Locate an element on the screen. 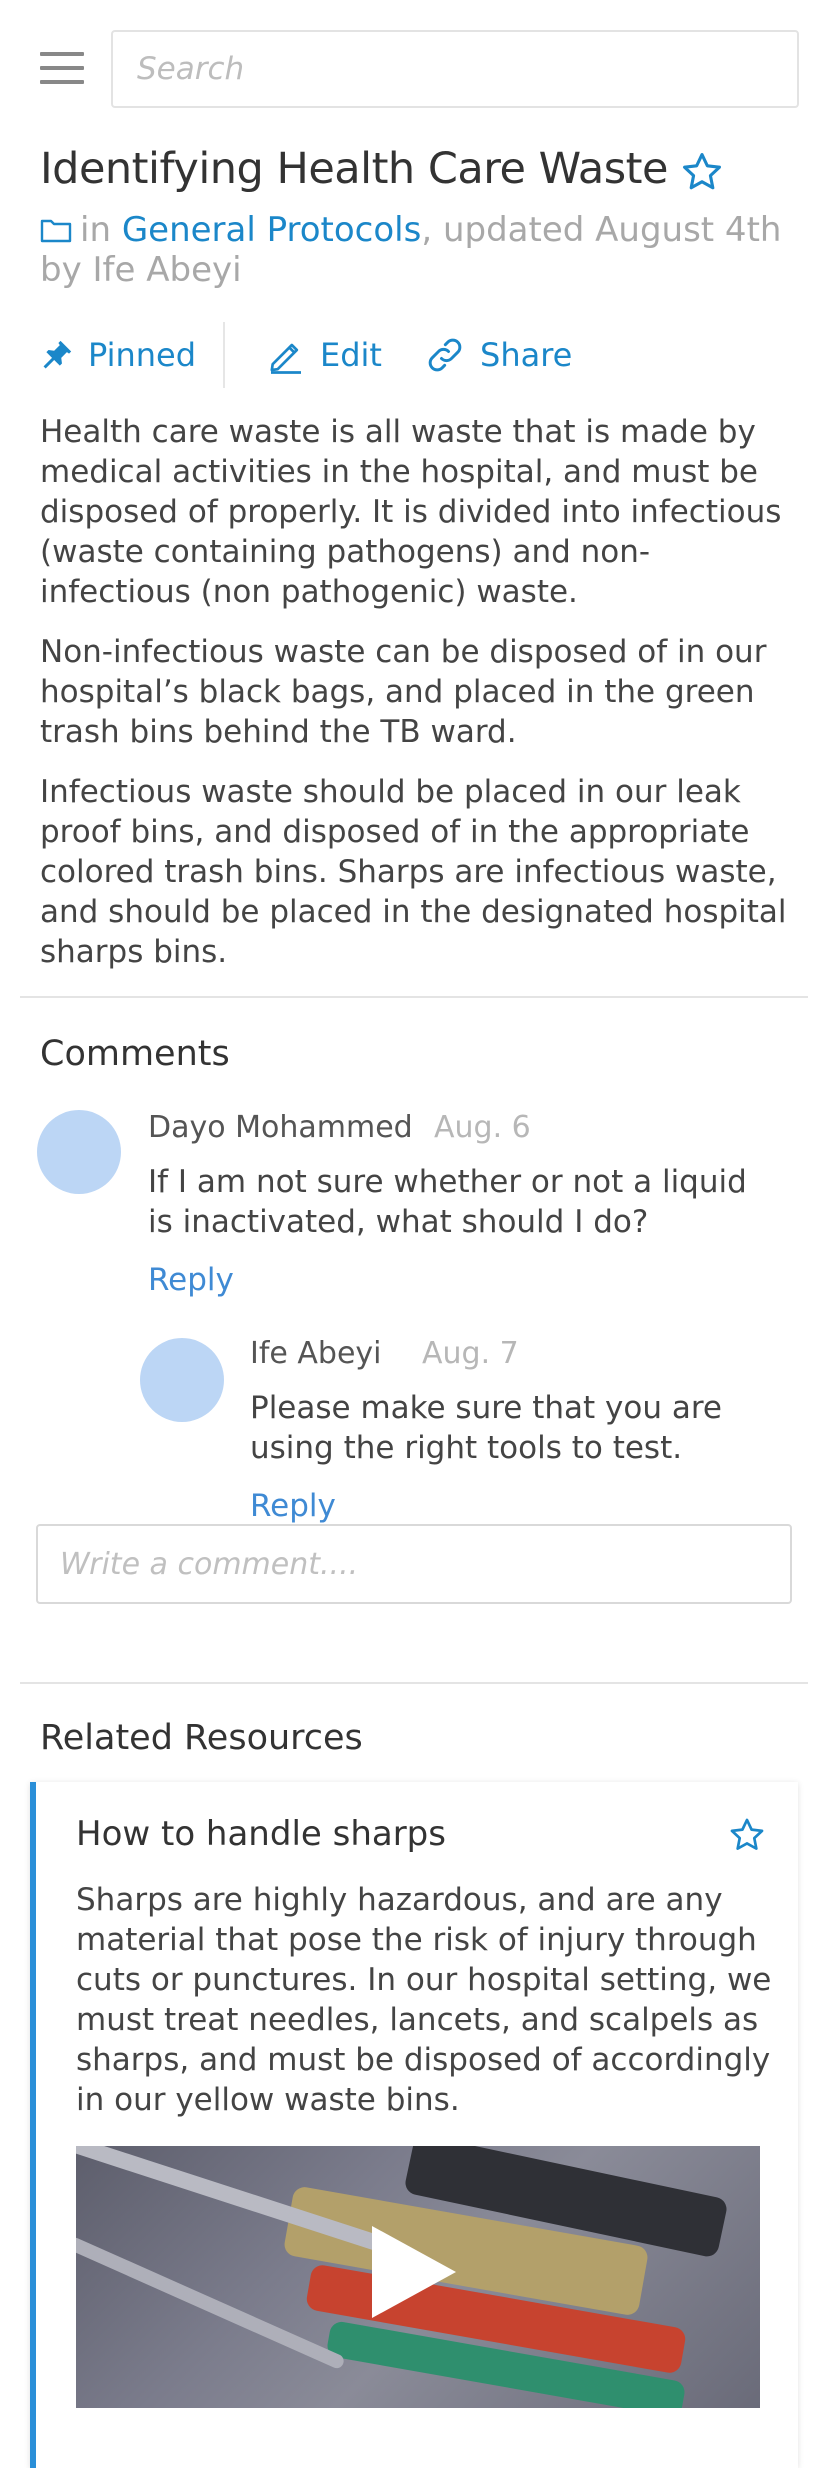 The height and width of the screenshot is (2468, 828). comment-date: Aug. 6 is located at coordinates (482, 1127).